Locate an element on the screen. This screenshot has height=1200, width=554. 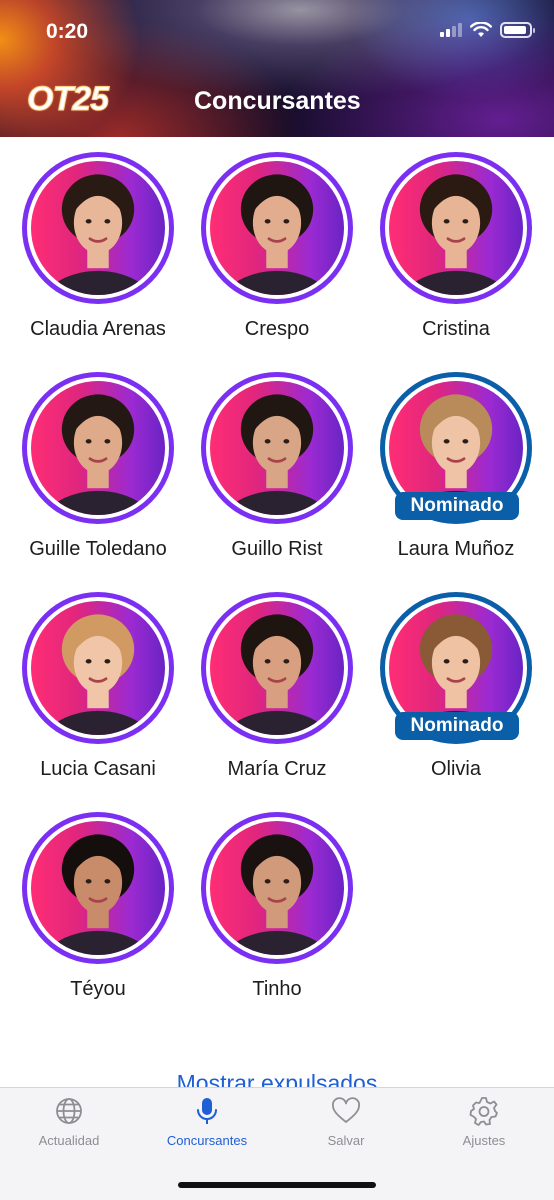
contestant-name: Cristina is located at coordinates (456, 329).